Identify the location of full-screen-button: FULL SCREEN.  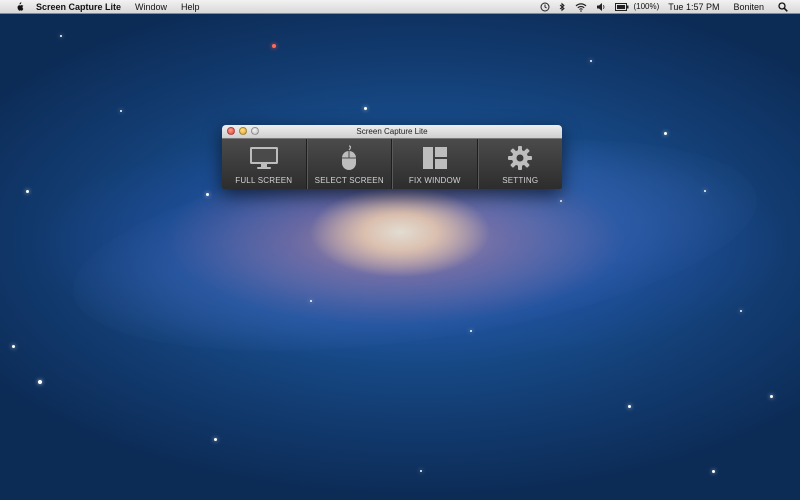
(264, 164).